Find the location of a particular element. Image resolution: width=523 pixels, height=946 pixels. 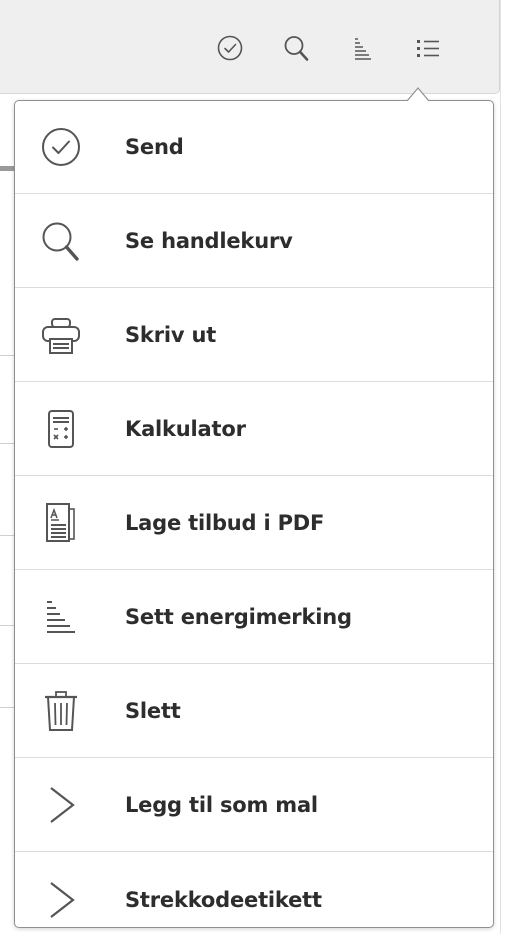

menu-item-set-energy-label: Sett energimerking is located at coordinates (254, 617).